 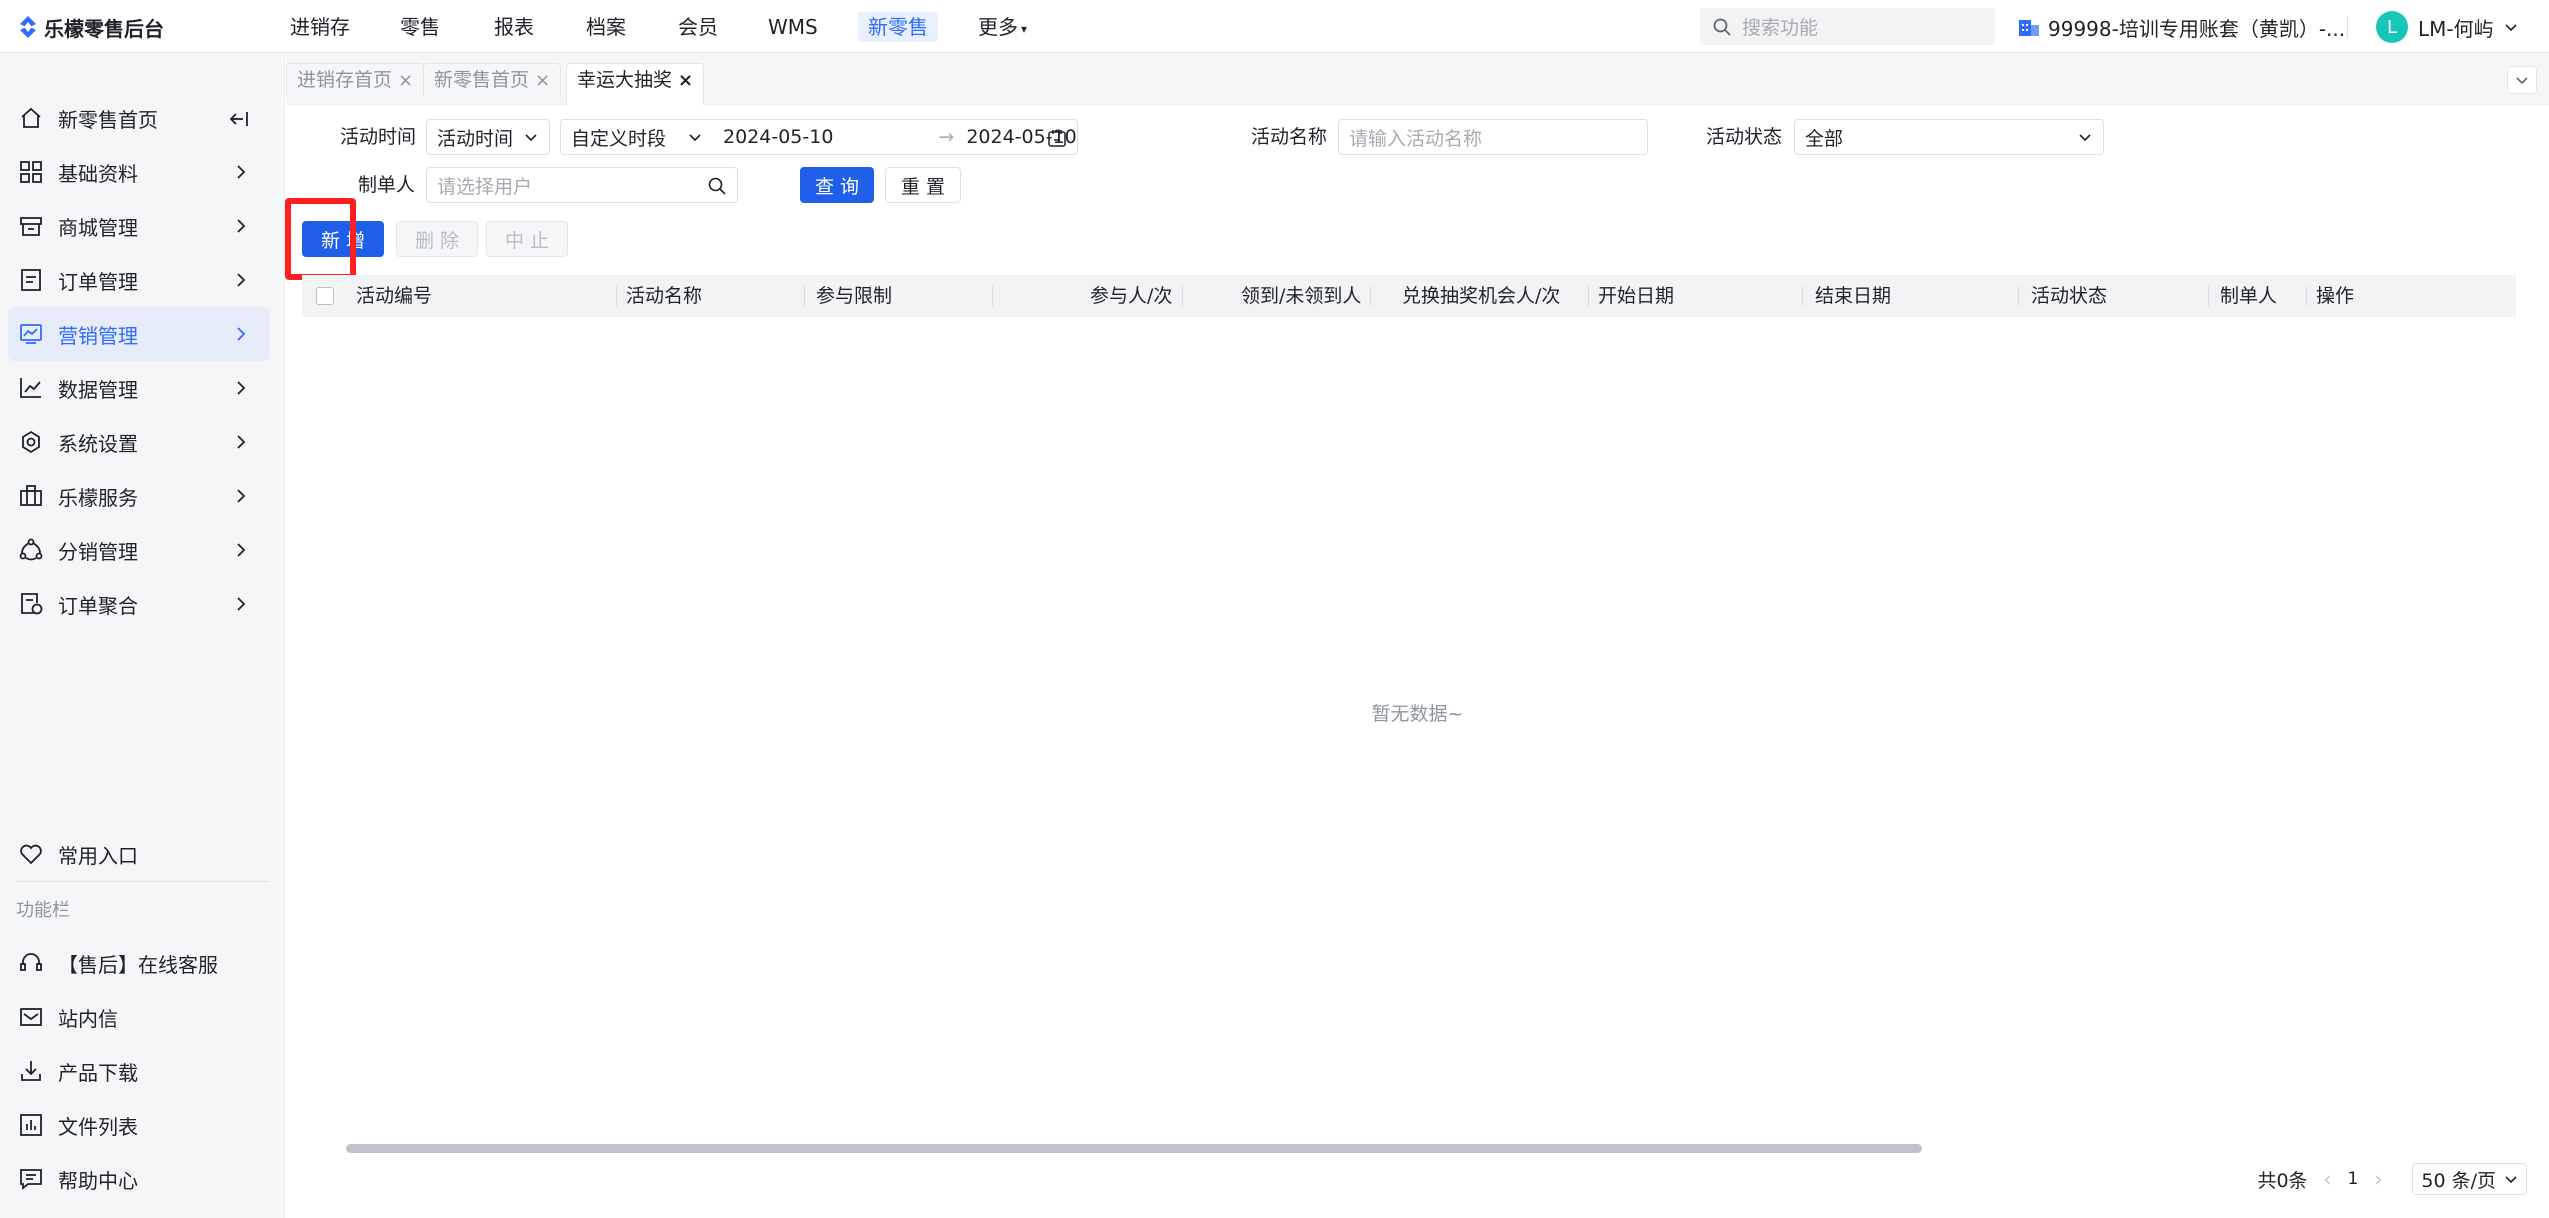 I want to click on mail-icon, so click(x=31, y=1017).